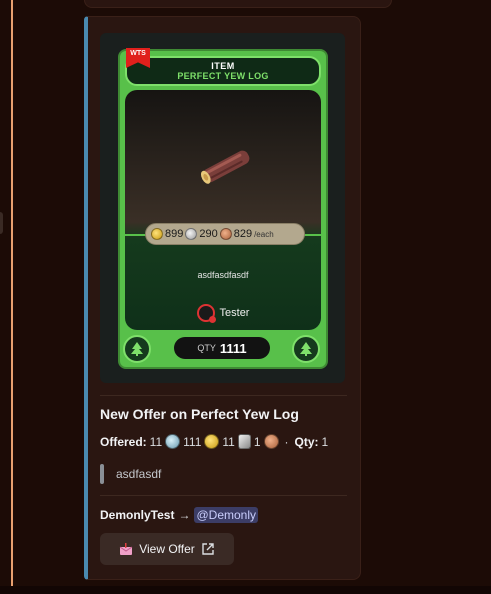  What do you see at coordinates (12, 297) in the screenshot?
I see `thread-line` at bounding box center [12, 297].